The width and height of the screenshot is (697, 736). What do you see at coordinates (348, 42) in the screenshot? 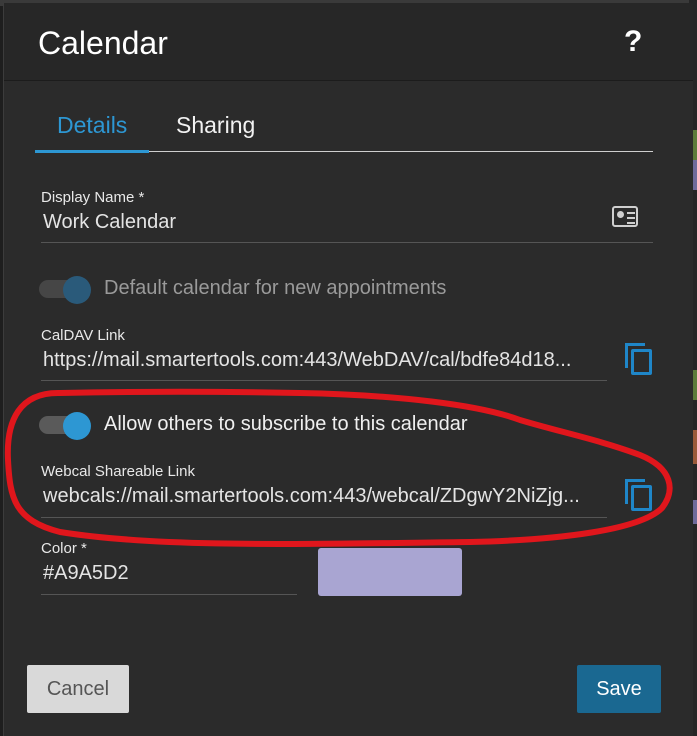
I see `dialog-header: Calendar ?` at bounding box center [348, 42].